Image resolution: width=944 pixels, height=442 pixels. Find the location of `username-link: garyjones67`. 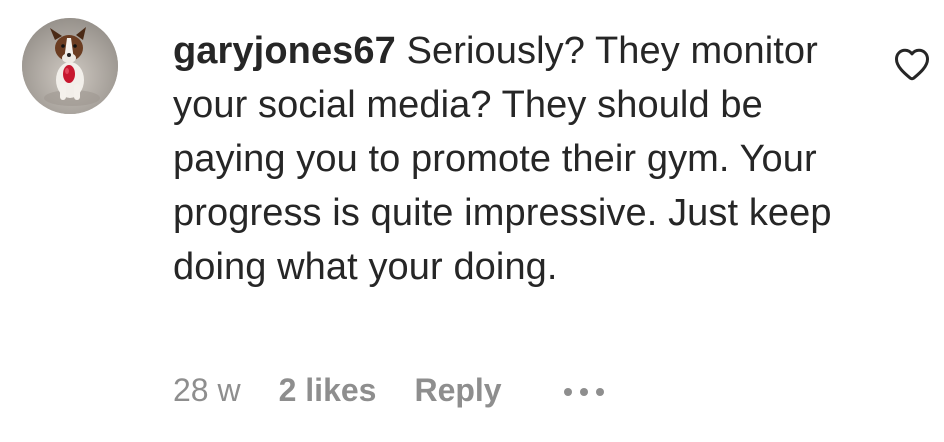

username-link: garyjones67 is located at coordinates (284, 51).